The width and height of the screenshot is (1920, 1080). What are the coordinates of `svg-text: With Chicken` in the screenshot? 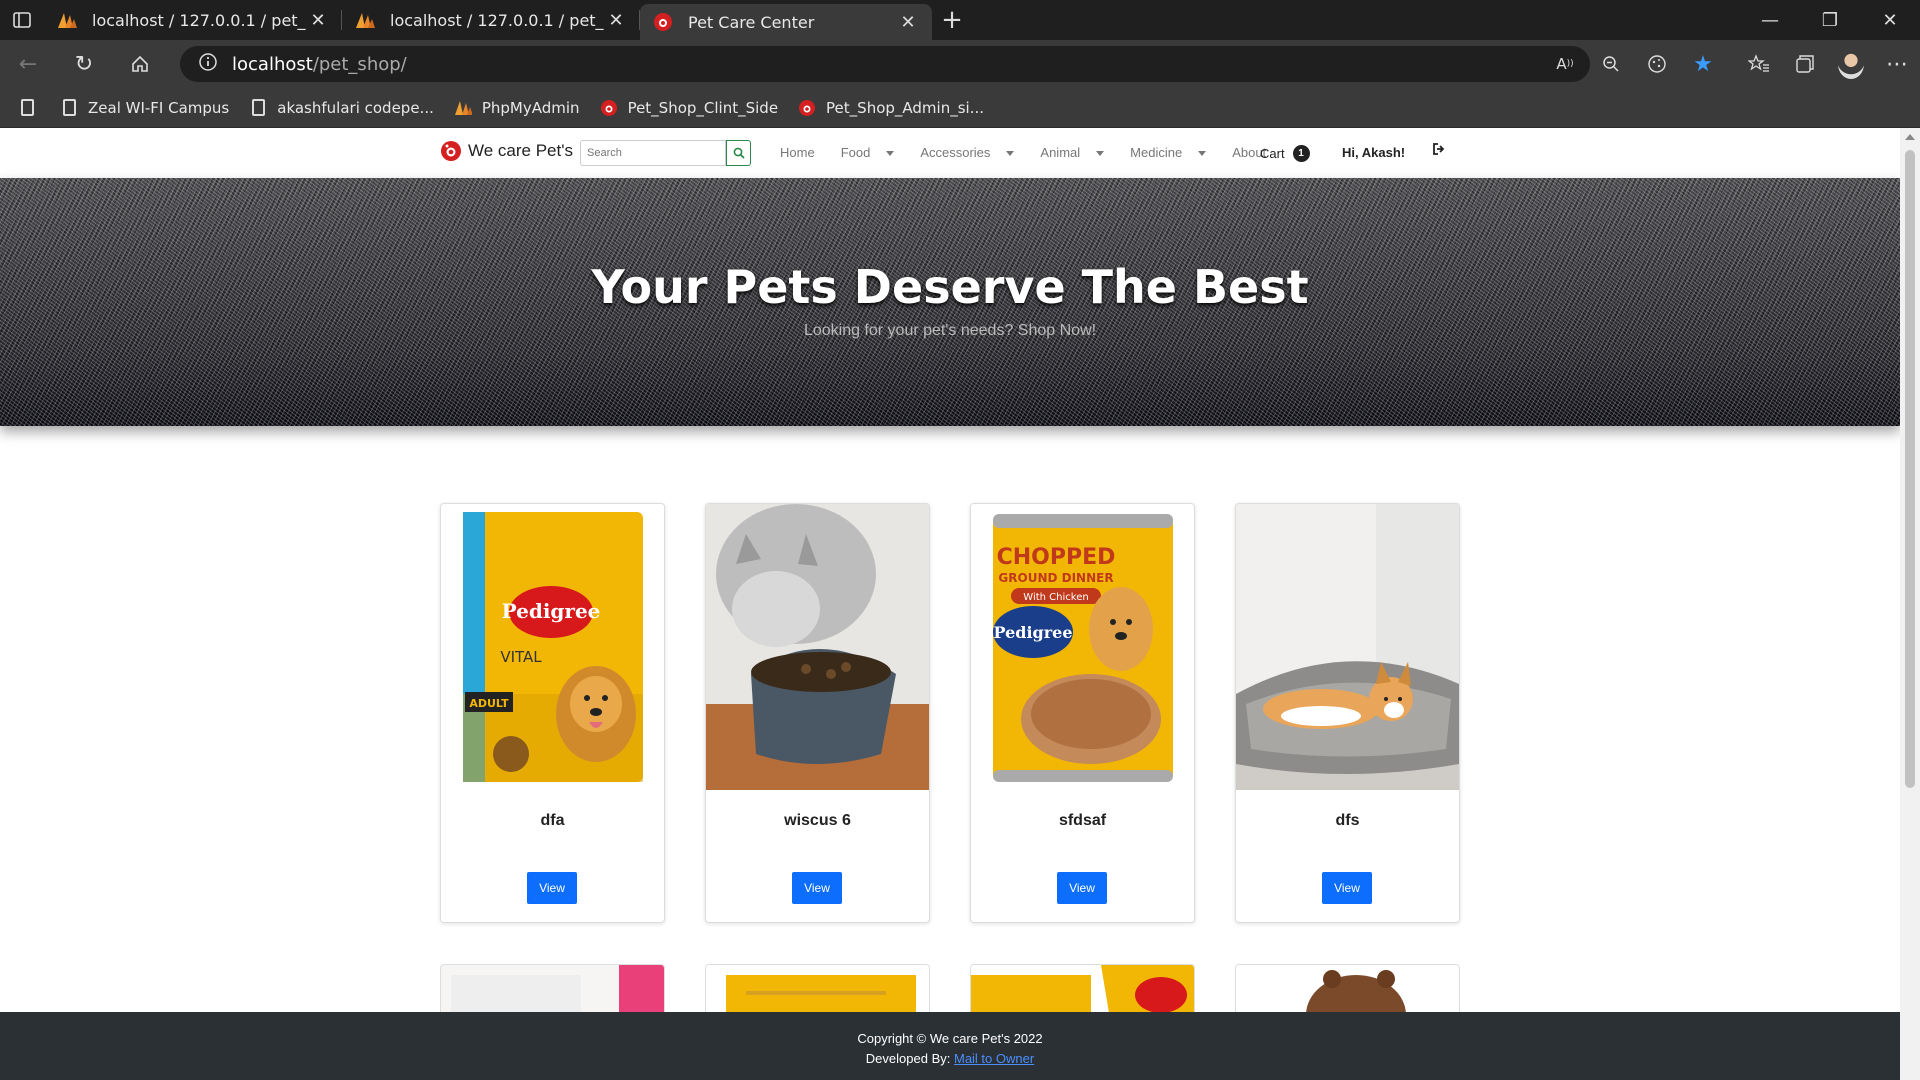 It's located at (1055, 597).